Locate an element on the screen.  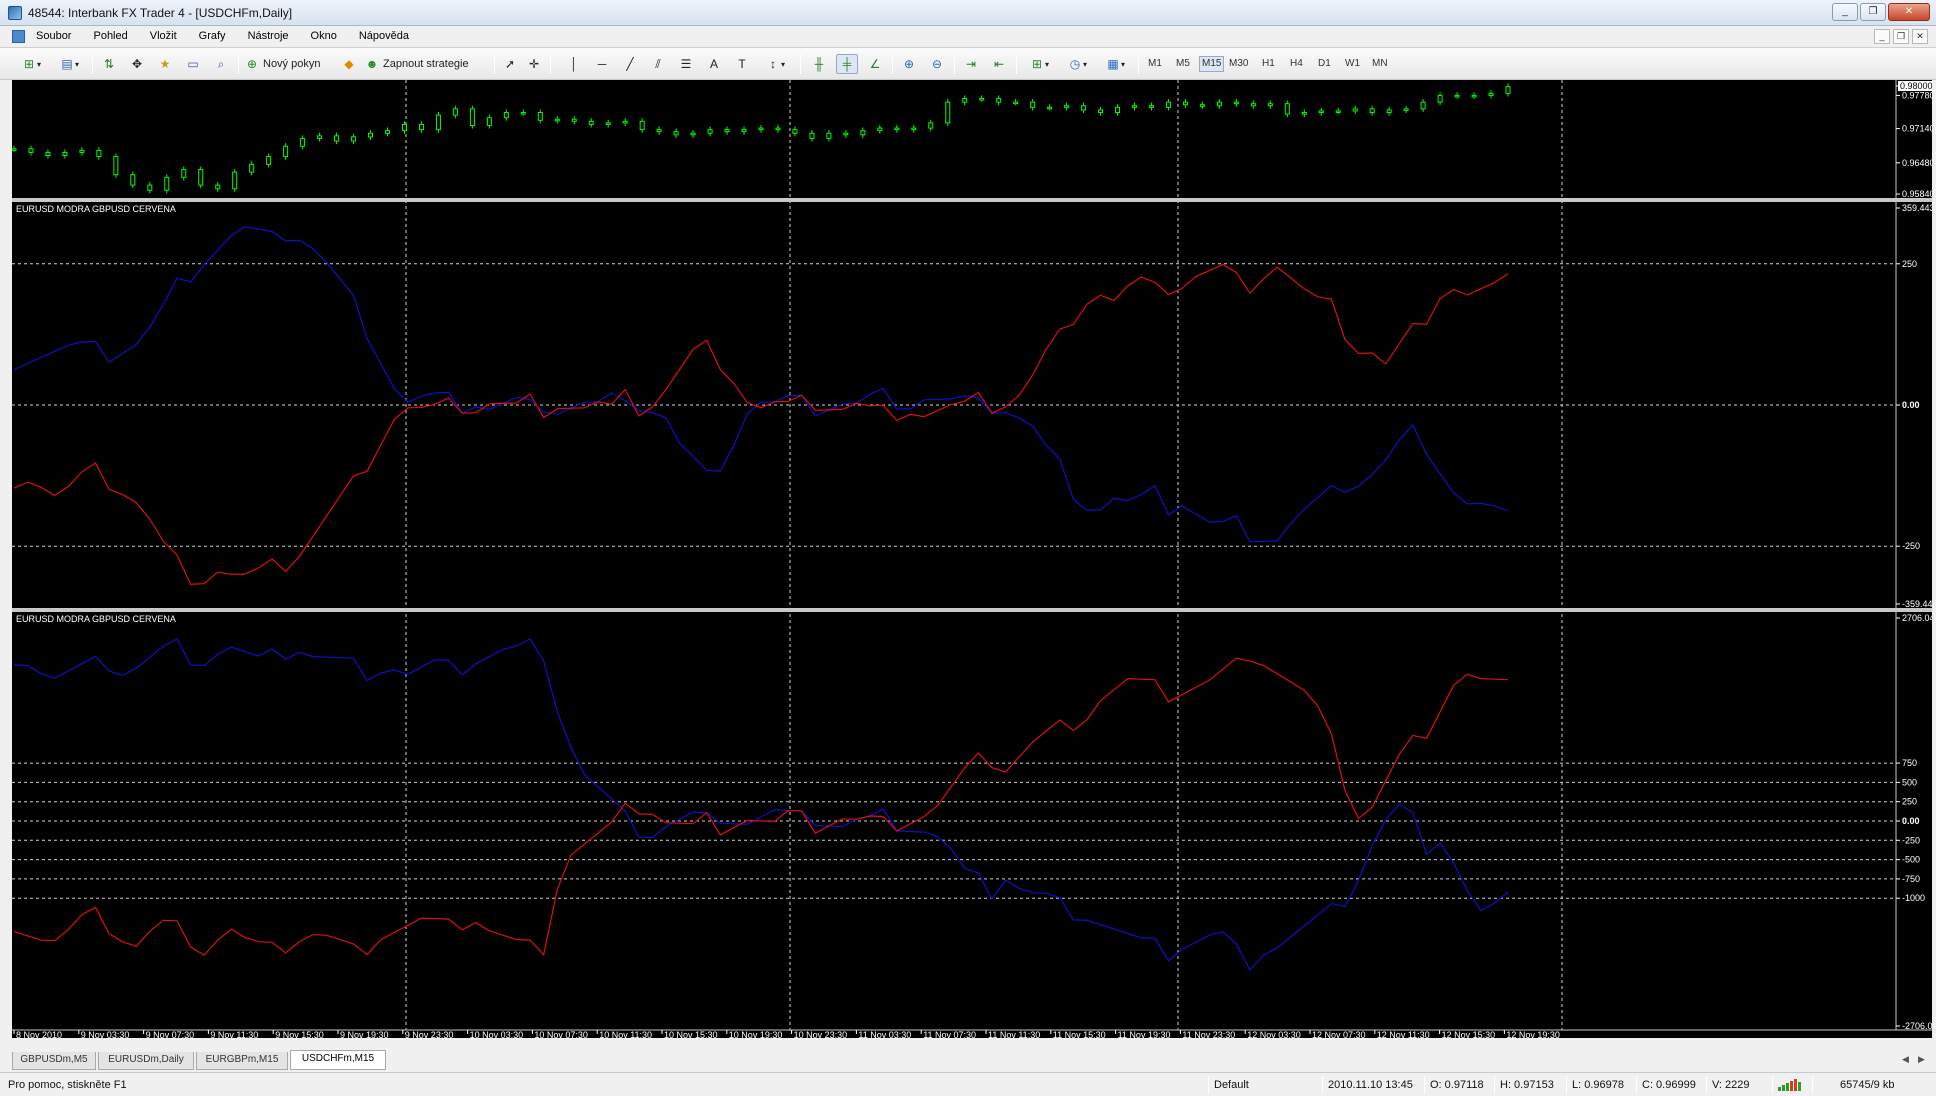
zoom-out-button: ⊖ is located at coordinates (937, 64).